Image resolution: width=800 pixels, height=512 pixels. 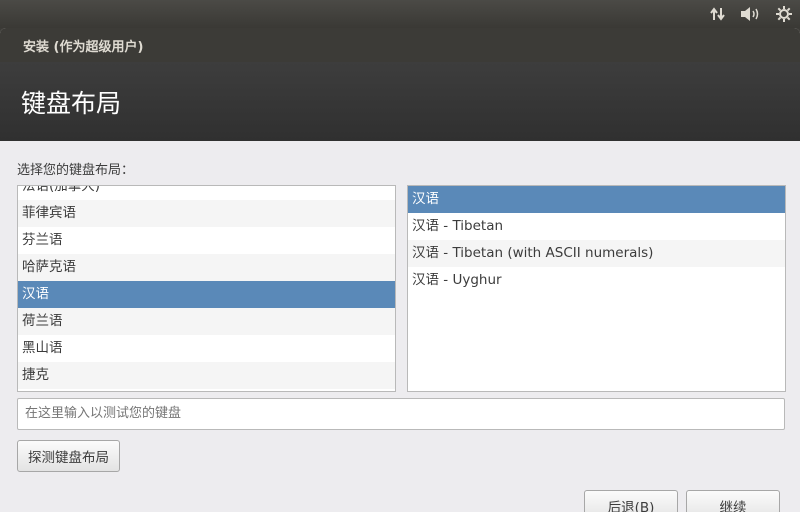 What do you see at coordinates (784, 14) in the screenshot?
I see `settings-gear-icon` at bounding box center [784, 14].